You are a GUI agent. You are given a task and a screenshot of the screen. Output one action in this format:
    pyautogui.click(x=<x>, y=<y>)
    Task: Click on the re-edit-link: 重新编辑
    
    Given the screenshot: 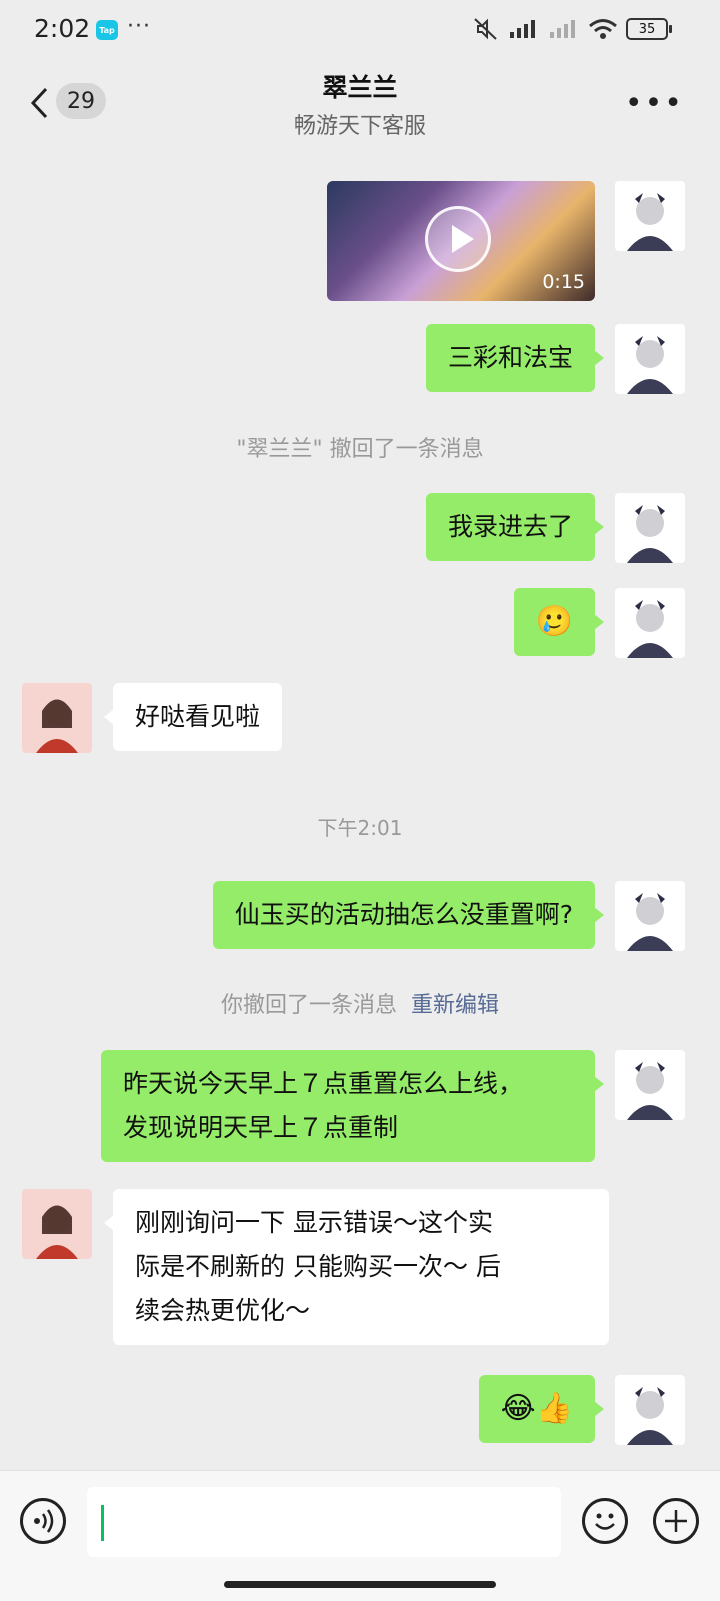 What is the action you would take?
    pyautogui.click(x=455, y=1005)
    